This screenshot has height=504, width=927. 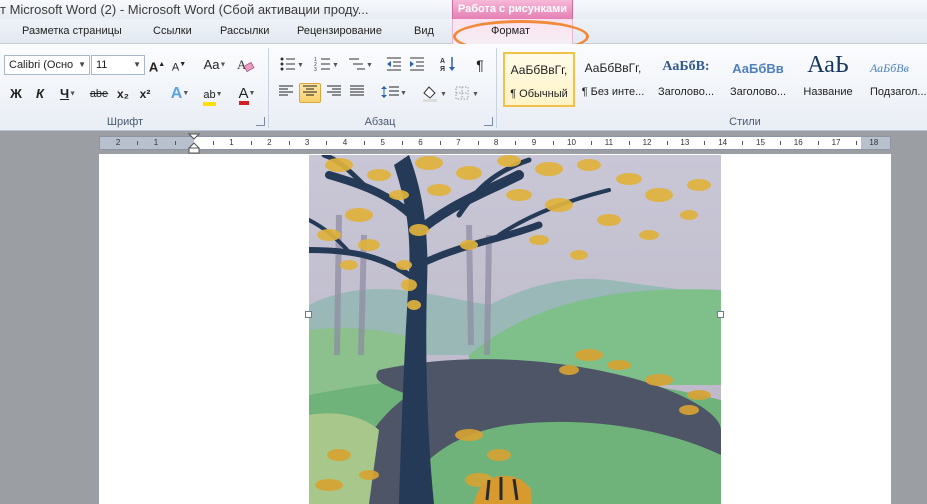 I want to click on tab-references: Ссылки, so click(x=172, y=31).